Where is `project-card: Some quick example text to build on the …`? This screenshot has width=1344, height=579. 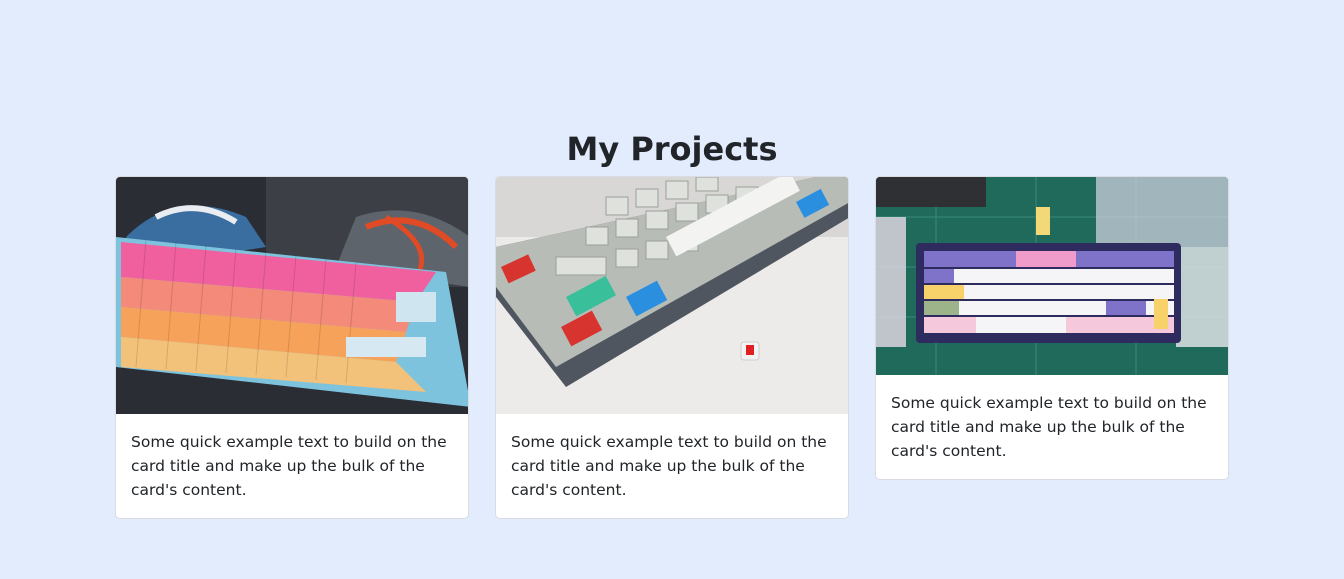
project-card: Some quick example text to build on the … is located at coordinates (1052, 328).